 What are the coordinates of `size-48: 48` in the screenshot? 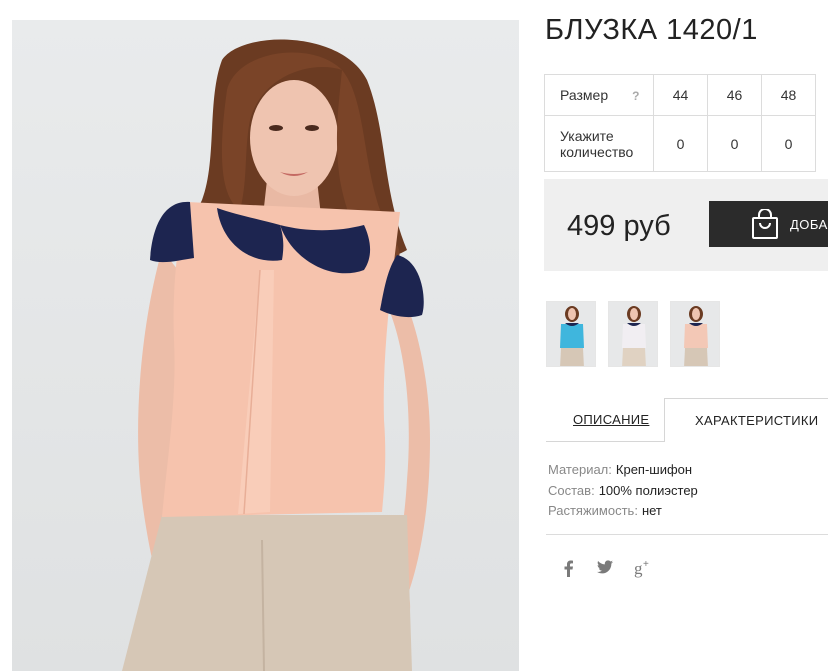 It's located at (788, 95).